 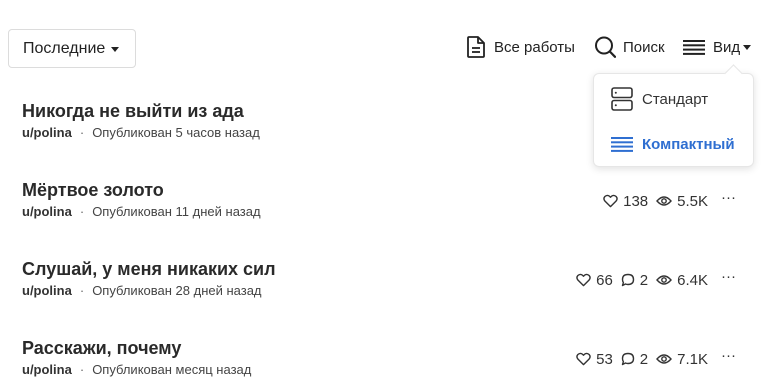 I want to click on likes-count: 53, so click(x=604, y=359).